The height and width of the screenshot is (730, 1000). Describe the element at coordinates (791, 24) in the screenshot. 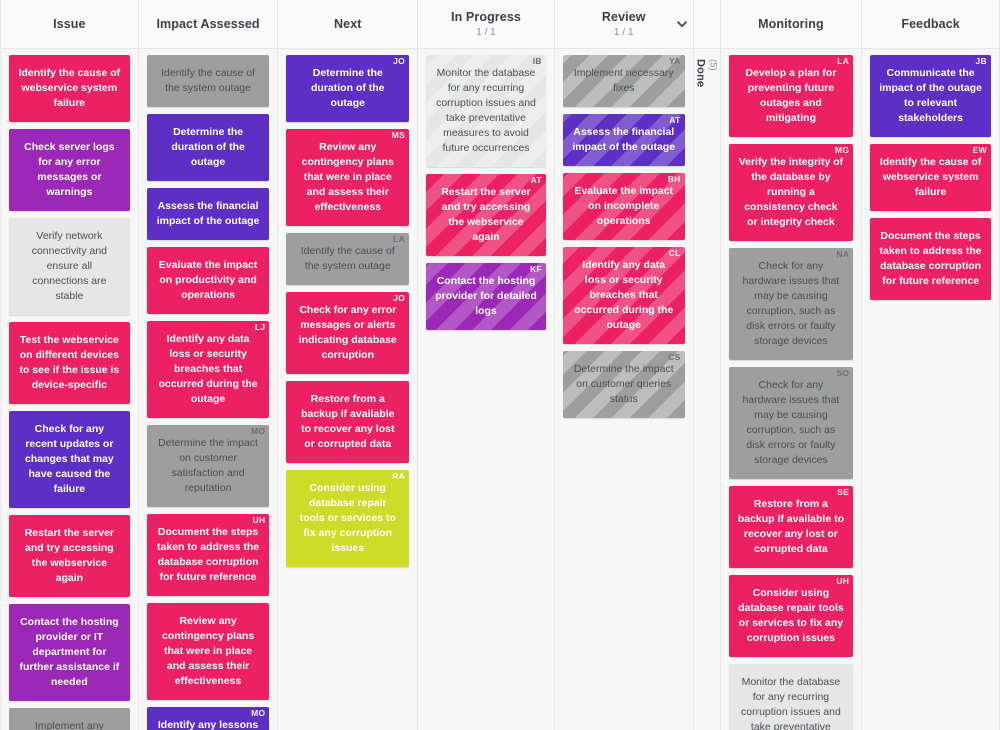

I see `column-header-monitoring: Monitoring` at that location.